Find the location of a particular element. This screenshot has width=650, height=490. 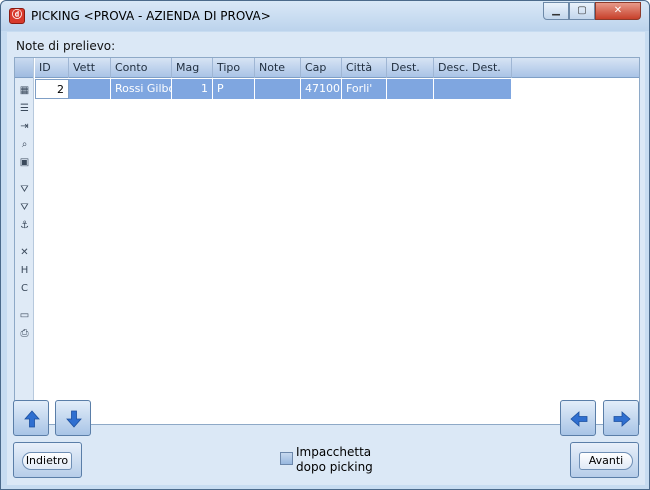

cell-mag: 1 is located at coordinates (192, 89).